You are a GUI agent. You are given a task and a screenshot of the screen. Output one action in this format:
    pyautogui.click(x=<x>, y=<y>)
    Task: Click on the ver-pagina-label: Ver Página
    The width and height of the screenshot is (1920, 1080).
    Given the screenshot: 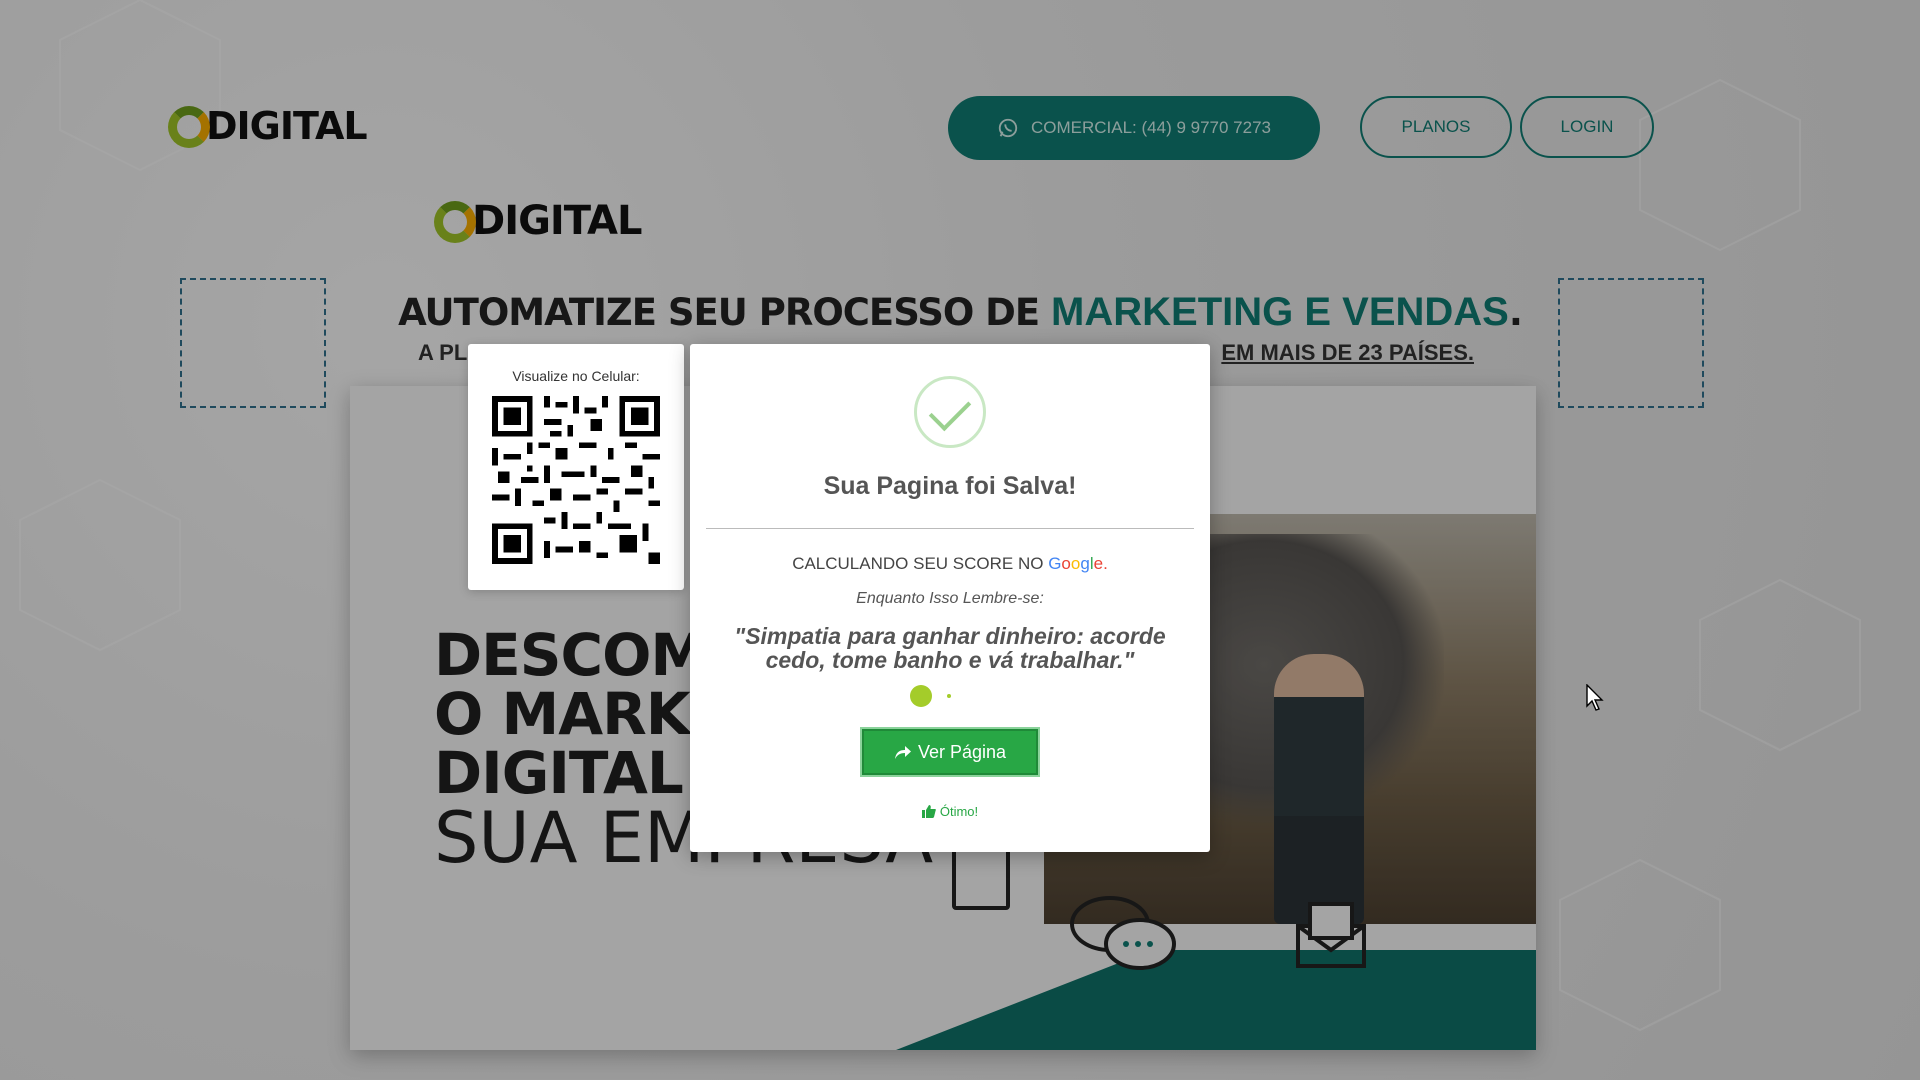 What is the action you would take?
    pyautogui.click(x=962, y=751)
    